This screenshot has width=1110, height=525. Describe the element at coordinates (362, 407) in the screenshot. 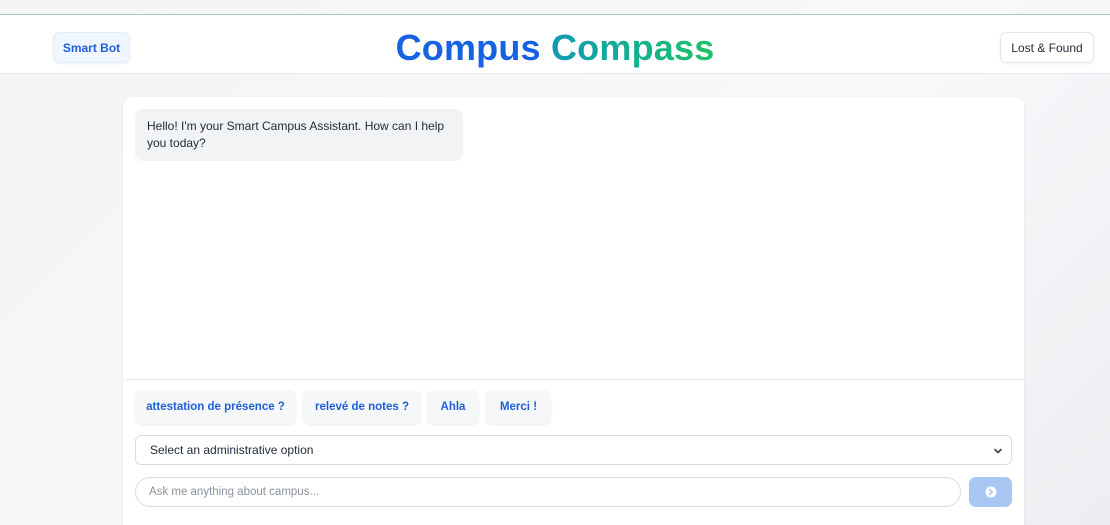

I see `quick-reply-releve: relevé de notes ?` at that location.